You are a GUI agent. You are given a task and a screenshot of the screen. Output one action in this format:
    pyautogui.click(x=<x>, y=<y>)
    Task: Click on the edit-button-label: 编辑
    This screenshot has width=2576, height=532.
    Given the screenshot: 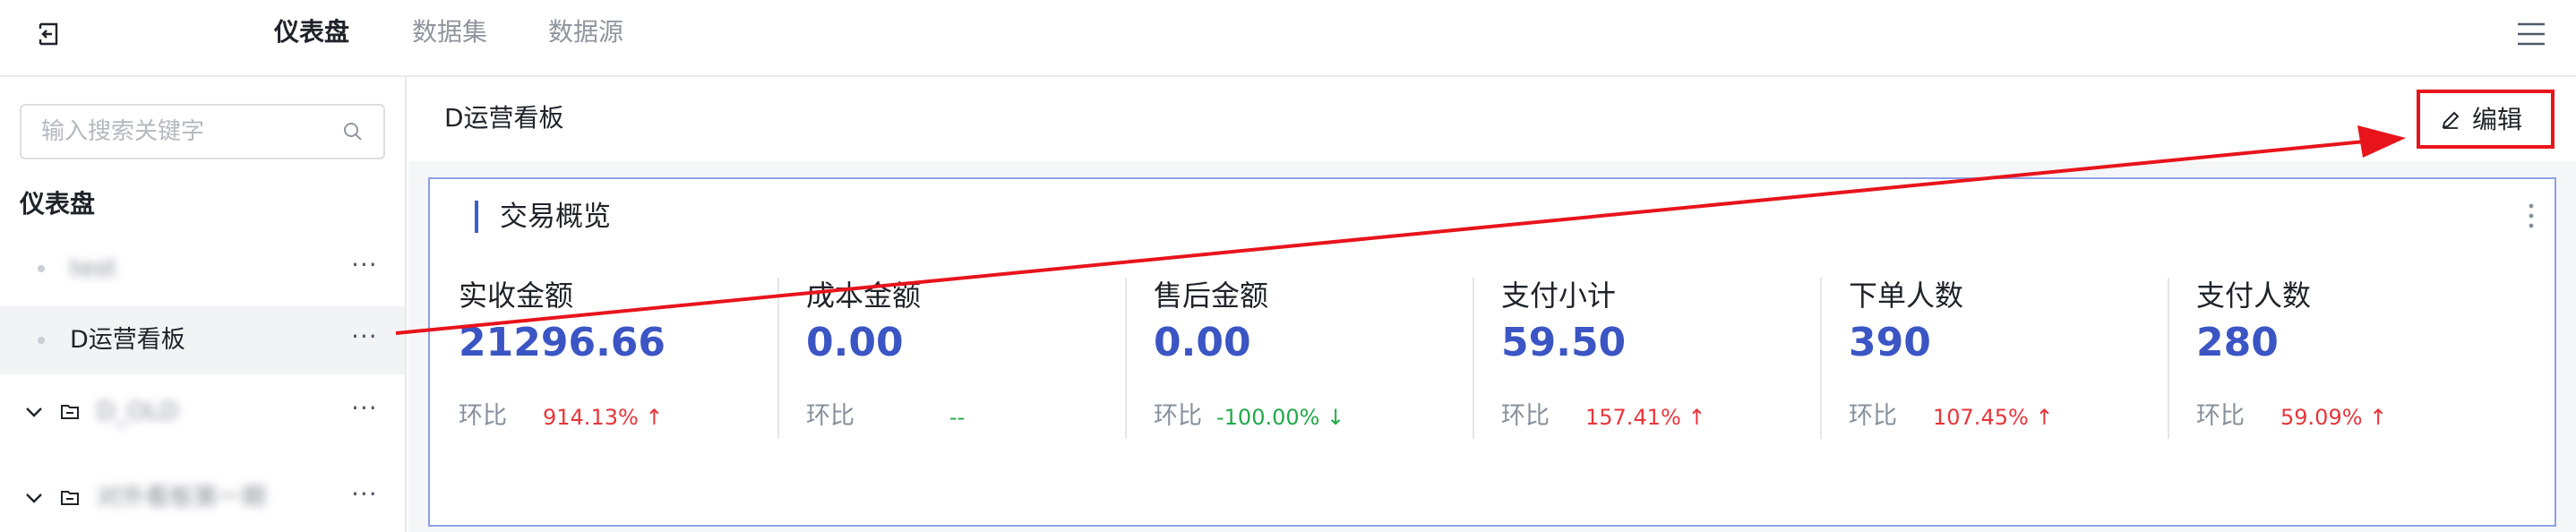 What is the action you would take?
    pyautogui.click(x=2497, y=120)
    